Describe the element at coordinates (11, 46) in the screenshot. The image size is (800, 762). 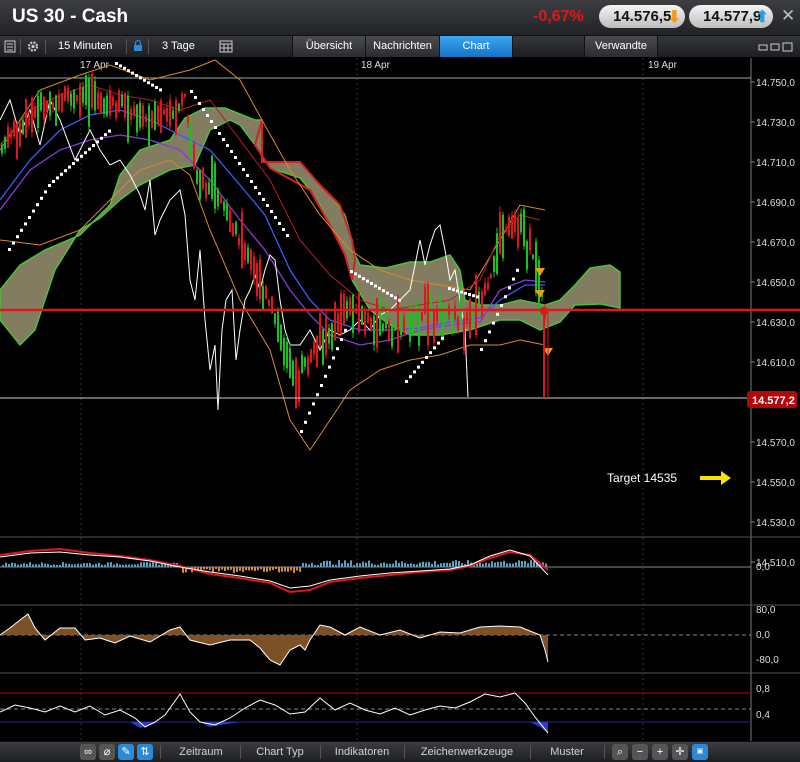
I see `list-icon` at that location.